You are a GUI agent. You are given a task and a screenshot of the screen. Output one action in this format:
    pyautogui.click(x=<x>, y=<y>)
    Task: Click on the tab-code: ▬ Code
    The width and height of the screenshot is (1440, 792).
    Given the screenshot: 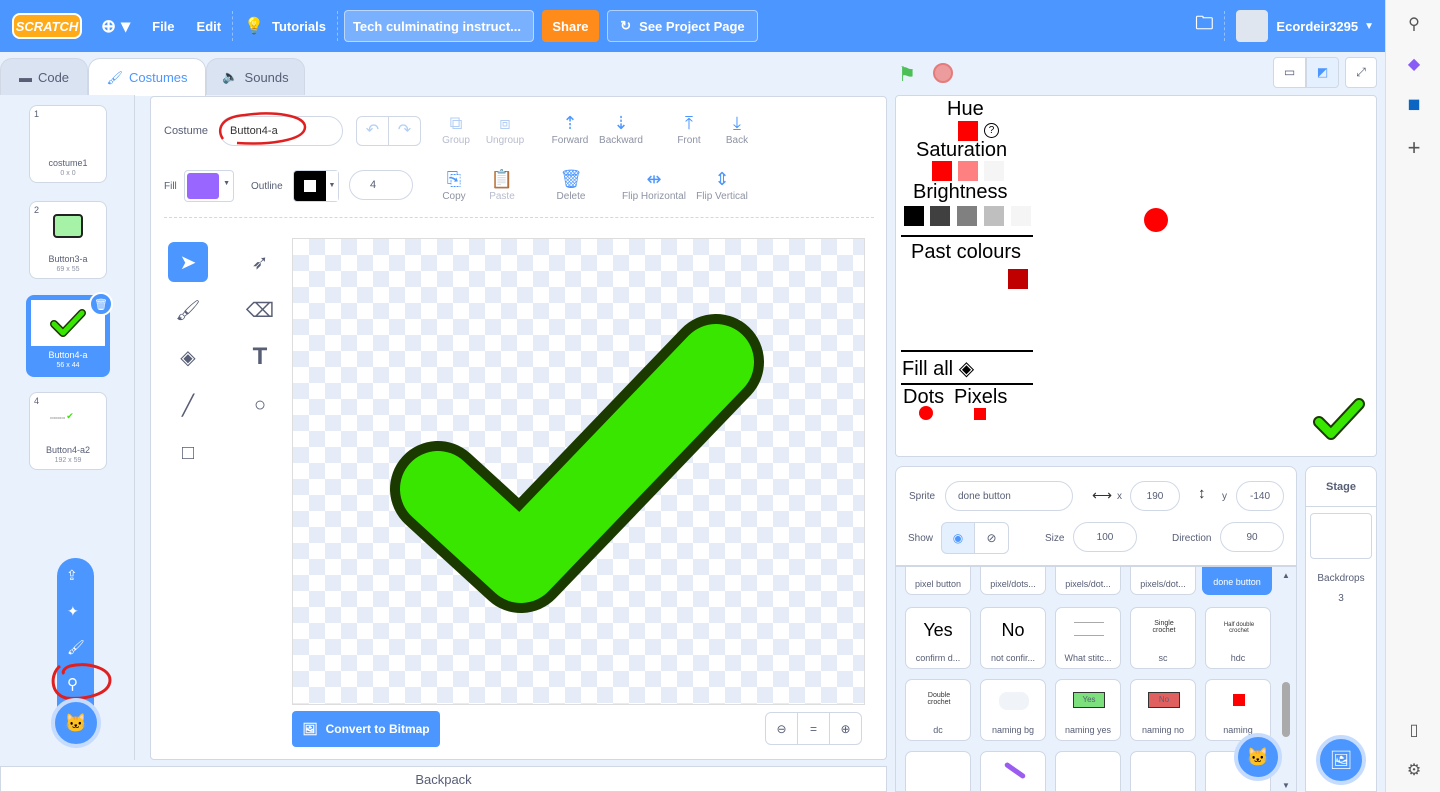 What is the action you would take?
    pyautogui.click(x=44, y=76)
    